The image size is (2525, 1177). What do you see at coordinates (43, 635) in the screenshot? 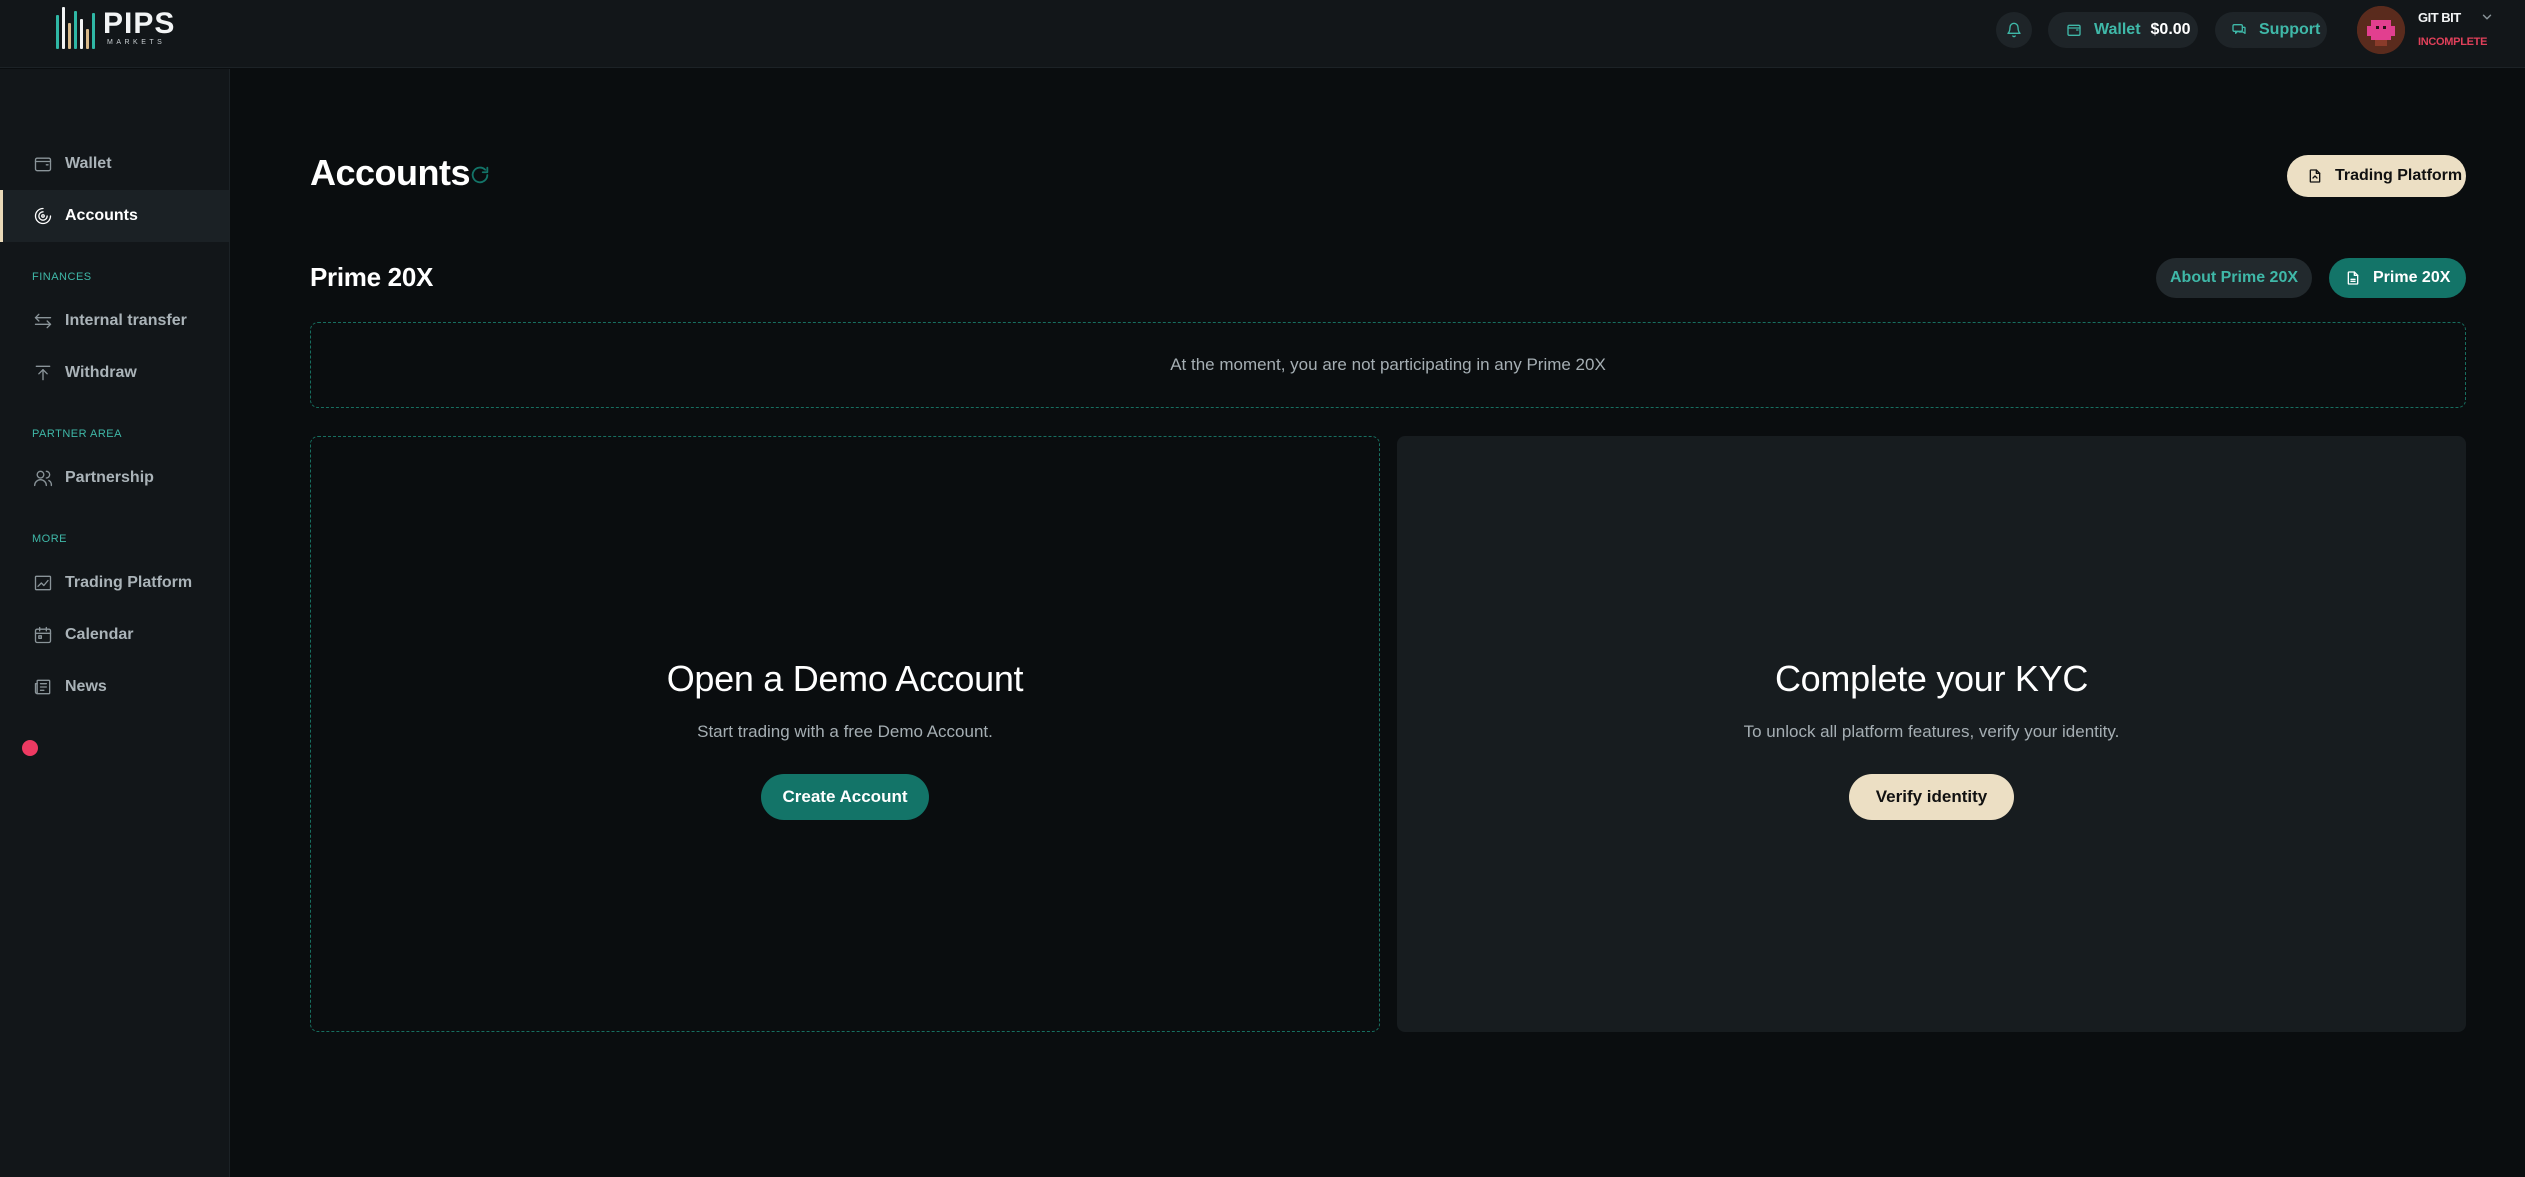
I see `calendar-icon` at bounding box center [43, 635].